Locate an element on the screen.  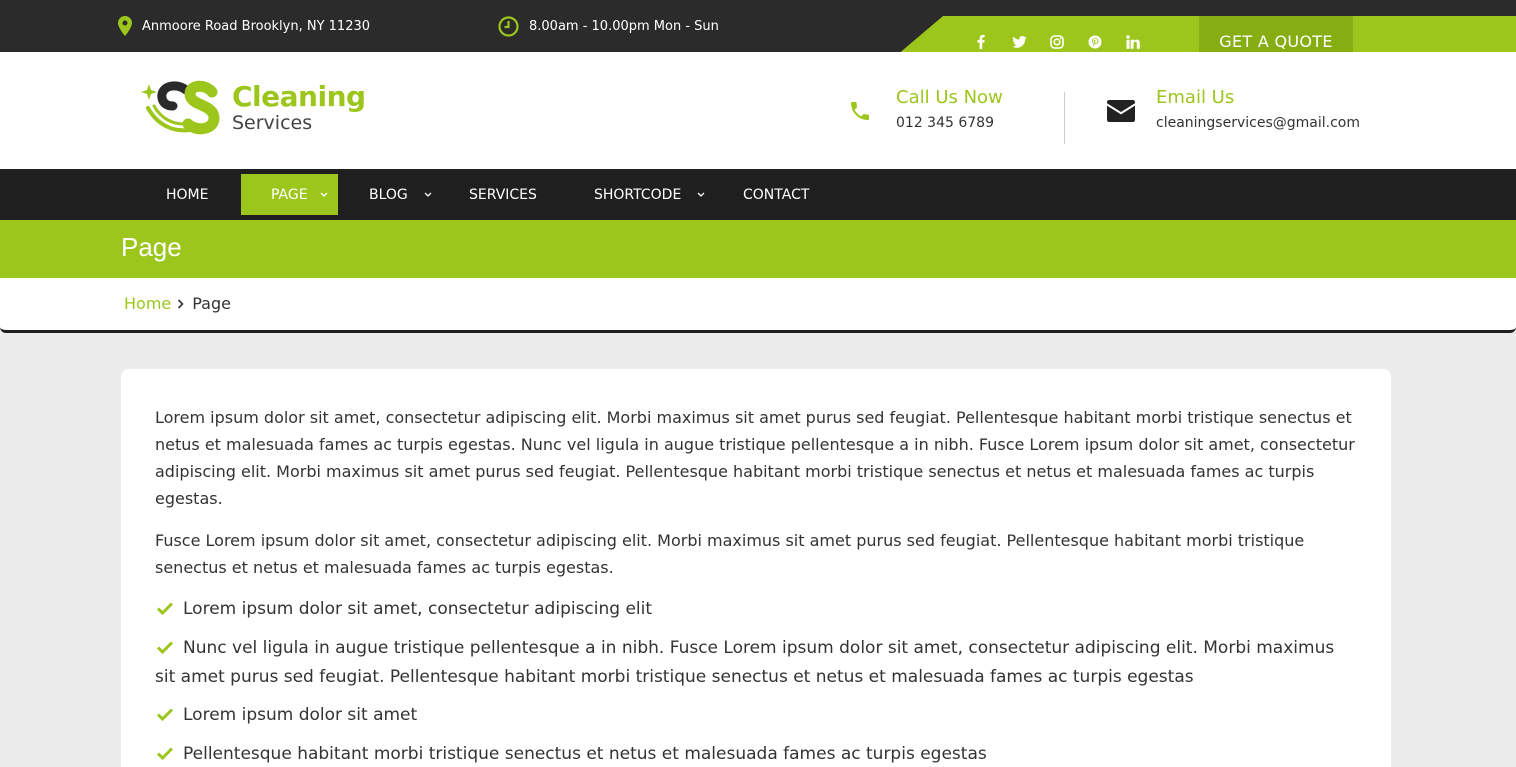
call-us-block: Call Us Now 012 345 6789 is located at coordinates (925, 110).